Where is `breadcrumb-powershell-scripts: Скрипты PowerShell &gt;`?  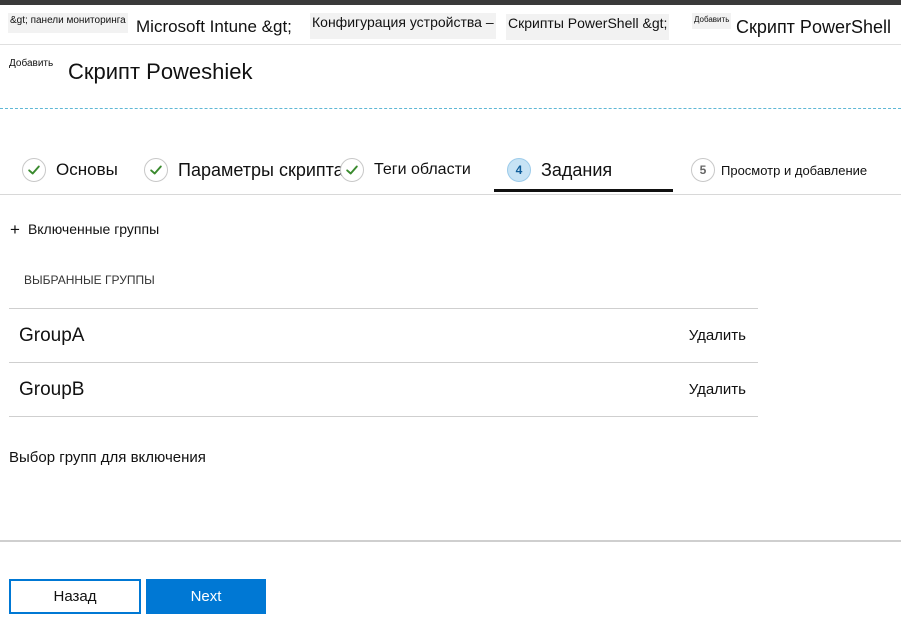
breadcrumb-powershell-scripts: Скрипты PowerShell &gt; is located at coordinates (588, 27).